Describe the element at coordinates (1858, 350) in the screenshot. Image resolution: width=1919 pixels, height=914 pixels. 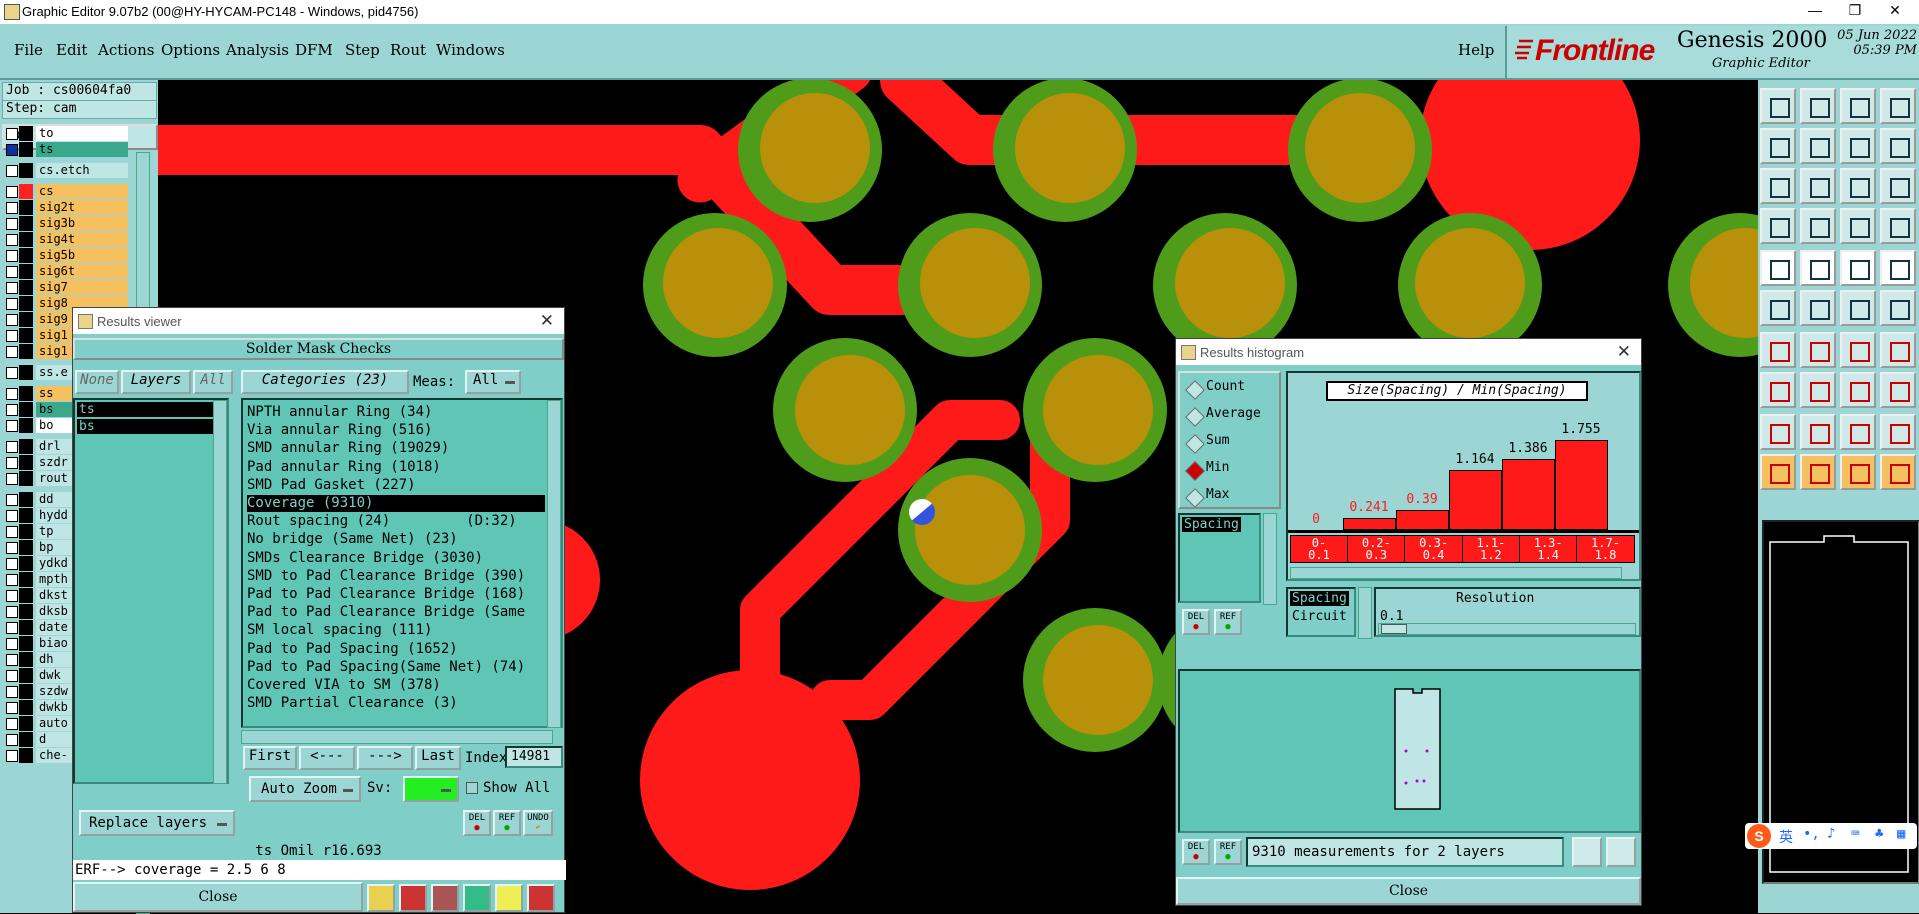
I see `tool-measure-3-icon` at that location.